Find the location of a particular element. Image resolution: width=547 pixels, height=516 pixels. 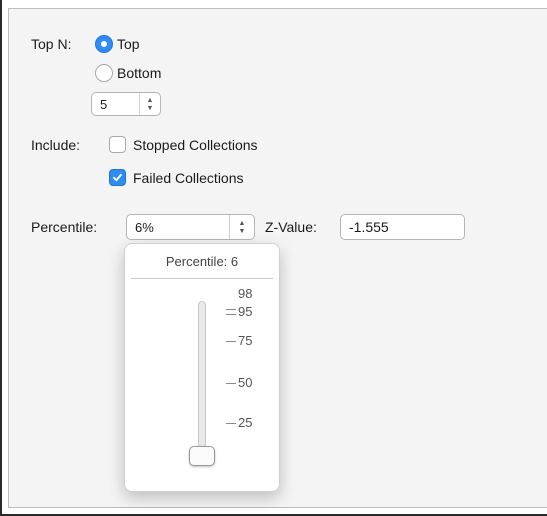

checkbox-failed-indicator is located at coordinates (117, 177).